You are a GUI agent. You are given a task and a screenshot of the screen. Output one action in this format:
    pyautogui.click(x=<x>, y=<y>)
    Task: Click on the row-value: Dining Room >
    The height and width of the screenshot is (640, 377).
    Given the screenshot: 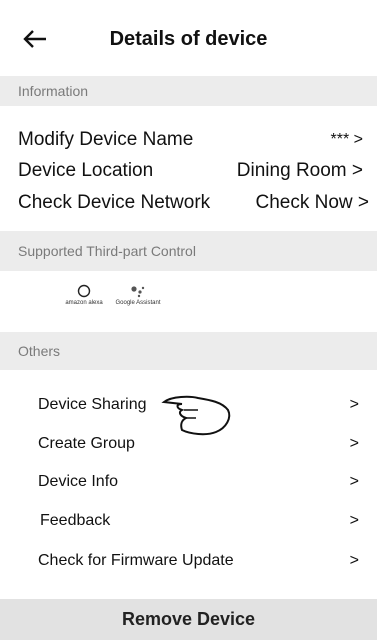 What is the action you would take?
    pyautogui.click(x=299, y=170)
    